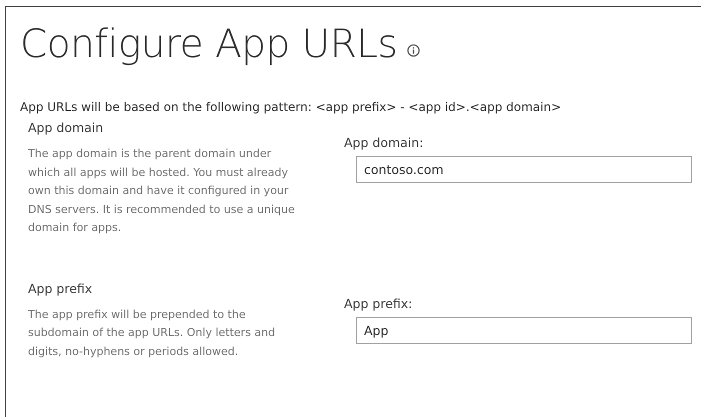 Image resolution: width=701 pixels, height=417 pixels. Describe the element at coordinates (291, 107) in the screenshot. I see `pattern-text: App URLs will be based on the following pattern: <app prefix> - <app id>.<app domain>` at that location.